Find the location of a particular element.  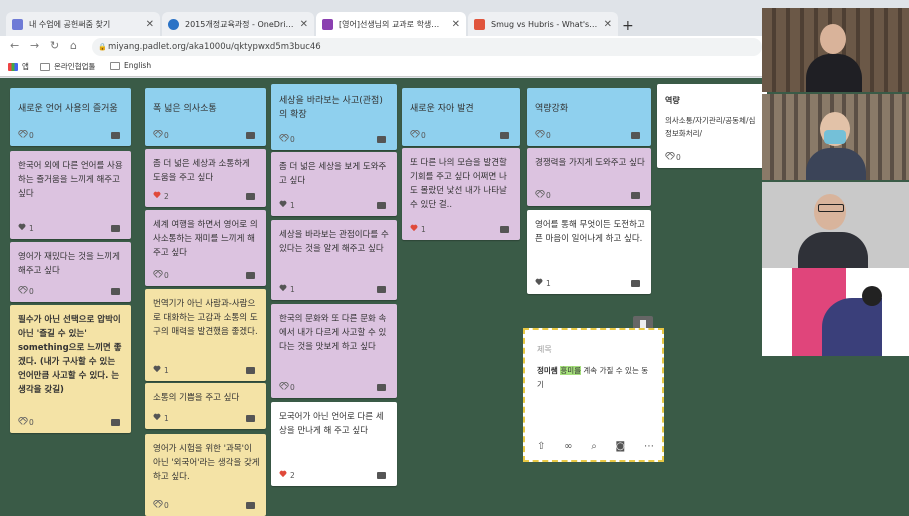

column-header: 새로운 언어 사용의 즐거움 0 is located at coordinates (70, 117).